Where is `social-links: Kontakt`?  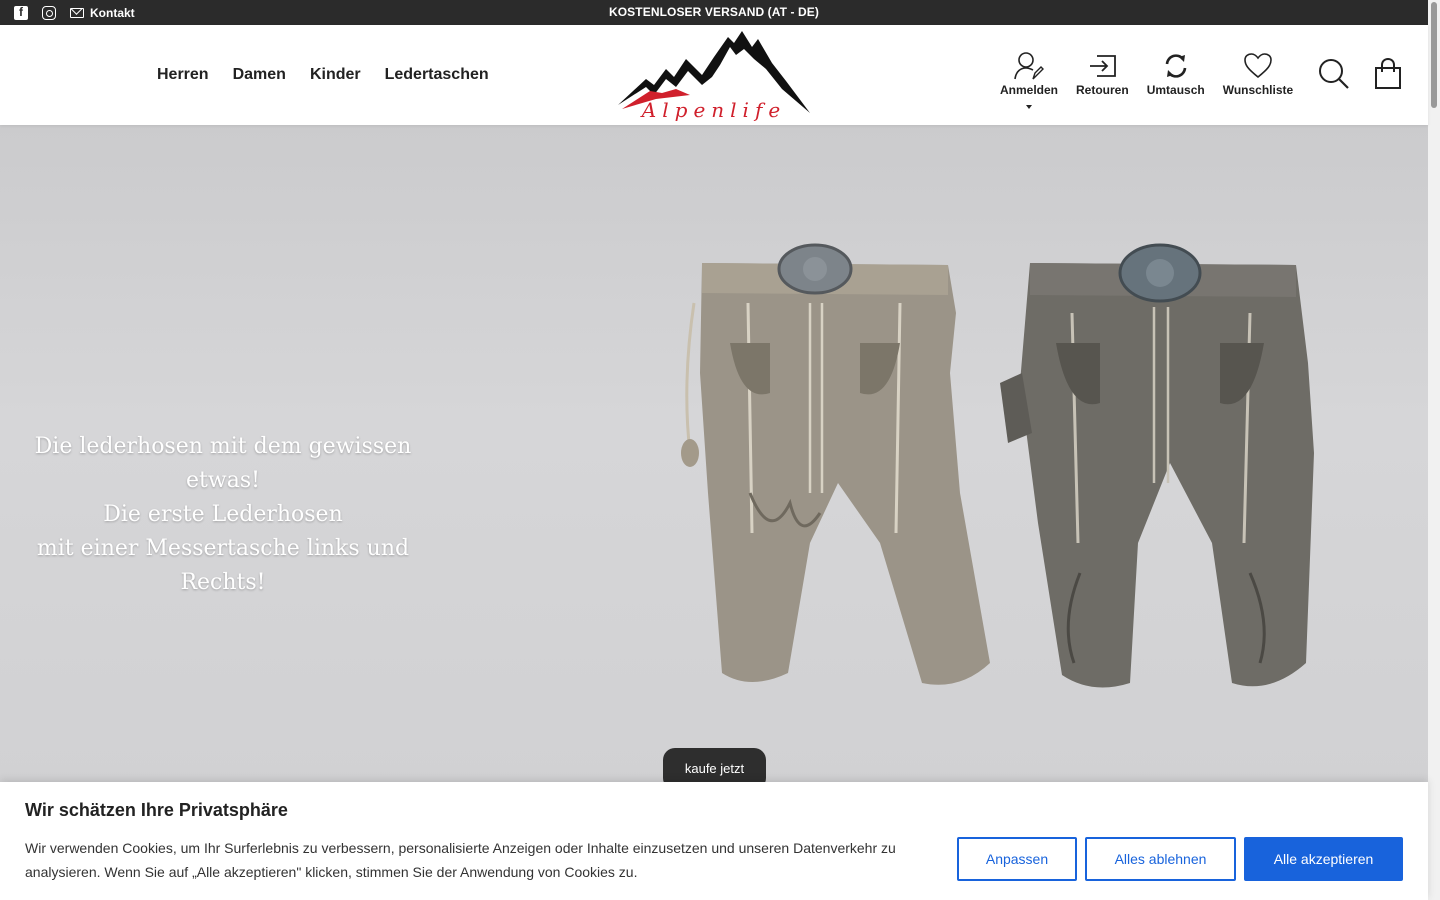
social-links: Kontakt is located at coordinates (74, 12).